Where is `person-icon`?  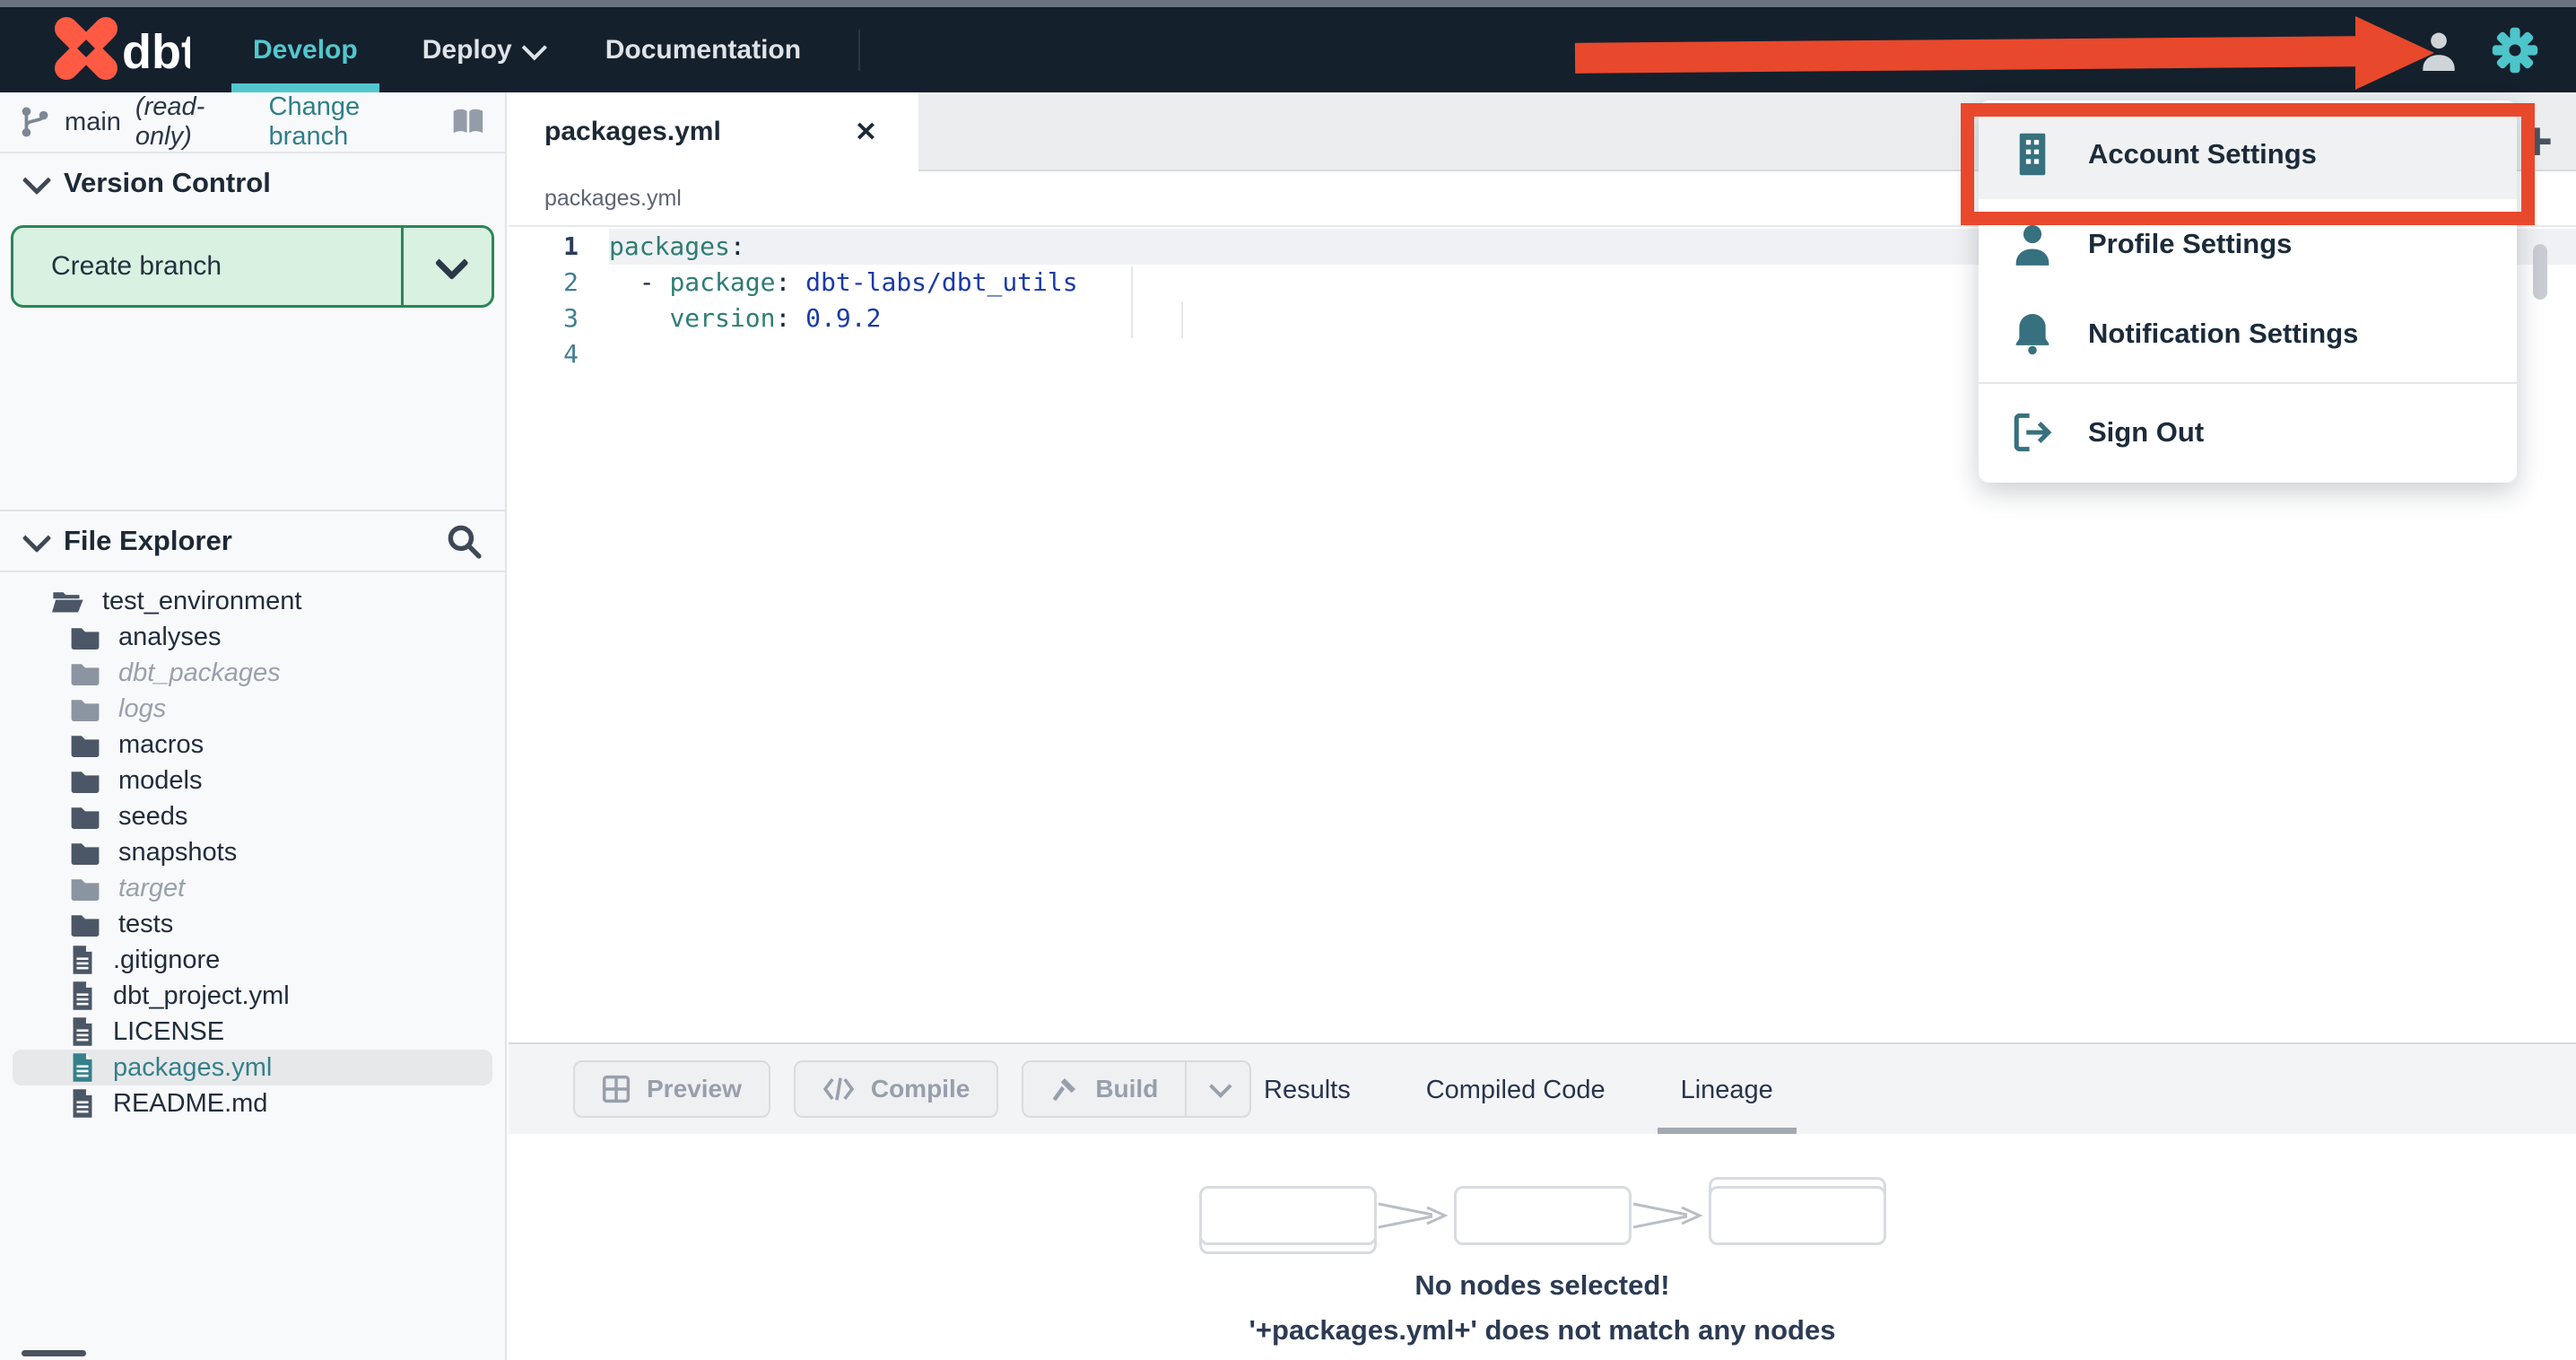 person-icon is located at coordinates (2032, 244).